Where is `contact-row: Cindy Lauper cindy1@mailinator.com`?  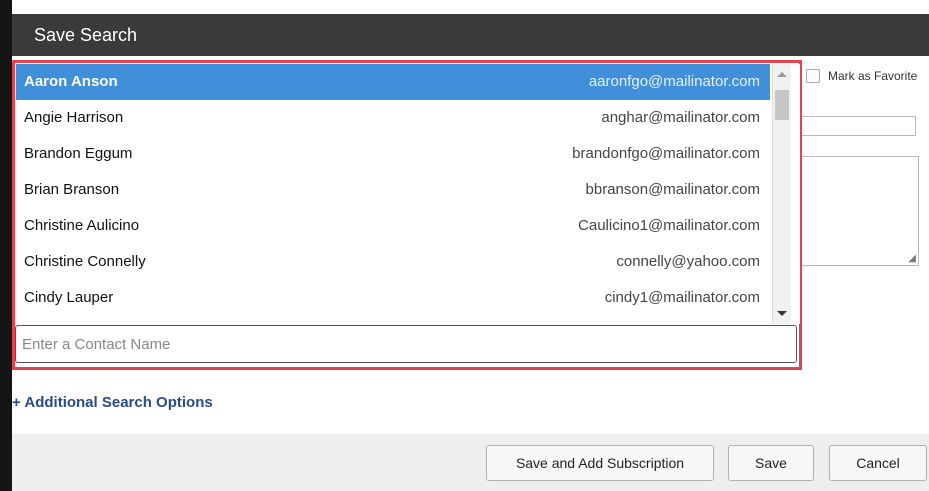 contact-row: Cindy Lauper cindy1@mailinator.com is located at coordinates (393, 298).